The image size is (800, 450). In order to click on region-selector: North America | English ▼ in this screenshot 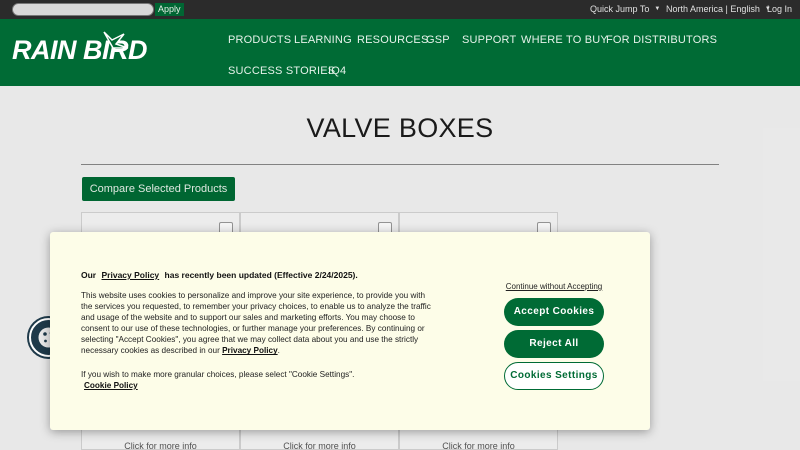, I will do `click(718, 9)`.